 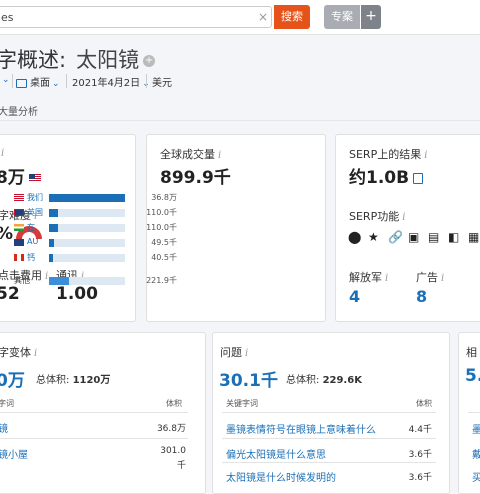 I want to click on link-icon: 🔗, so click(x=395, y=237).